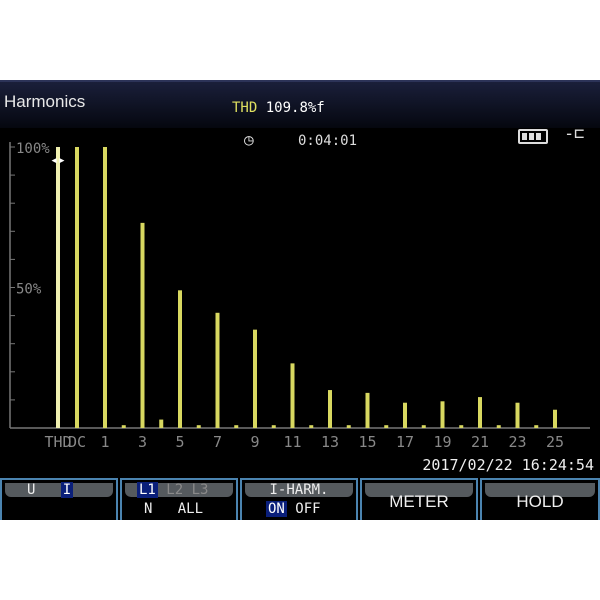  What do you see at coordinates (174, 490) in the screenshot?
I see `option-l2: L2` at bounding box center [174, 490].